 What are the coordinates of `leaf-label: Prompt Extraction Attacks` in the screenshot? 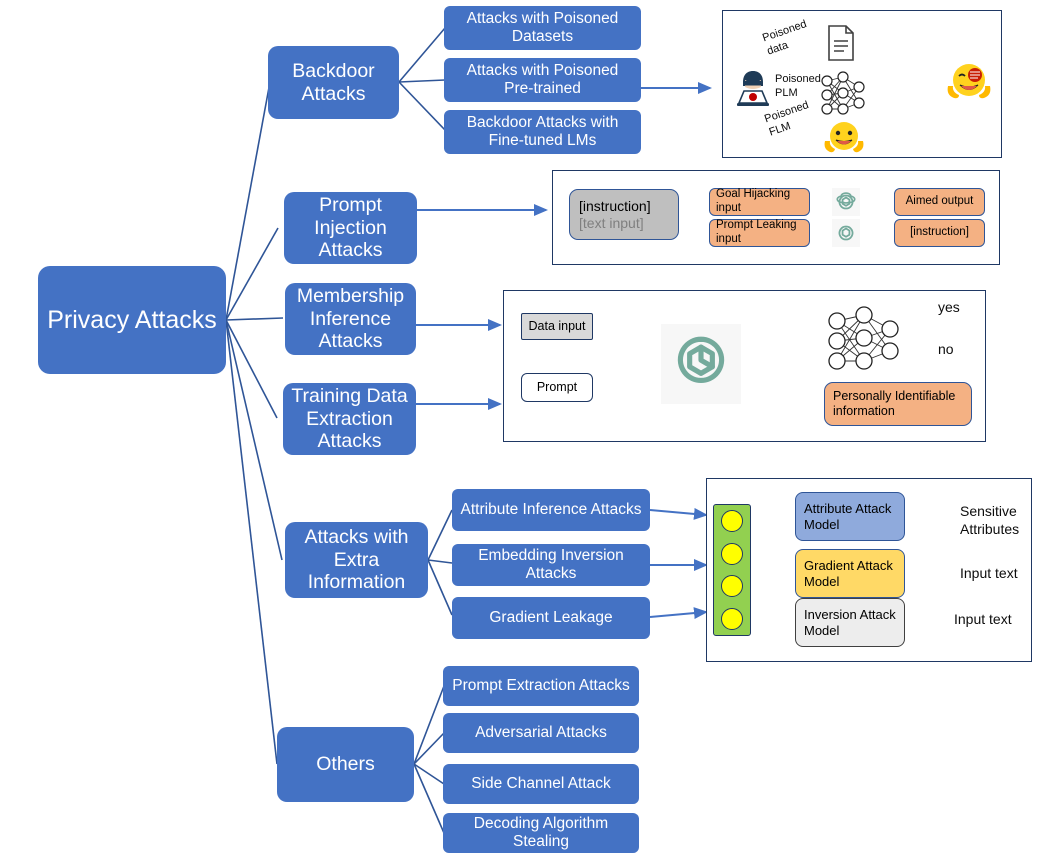 It's located at (541, 686).